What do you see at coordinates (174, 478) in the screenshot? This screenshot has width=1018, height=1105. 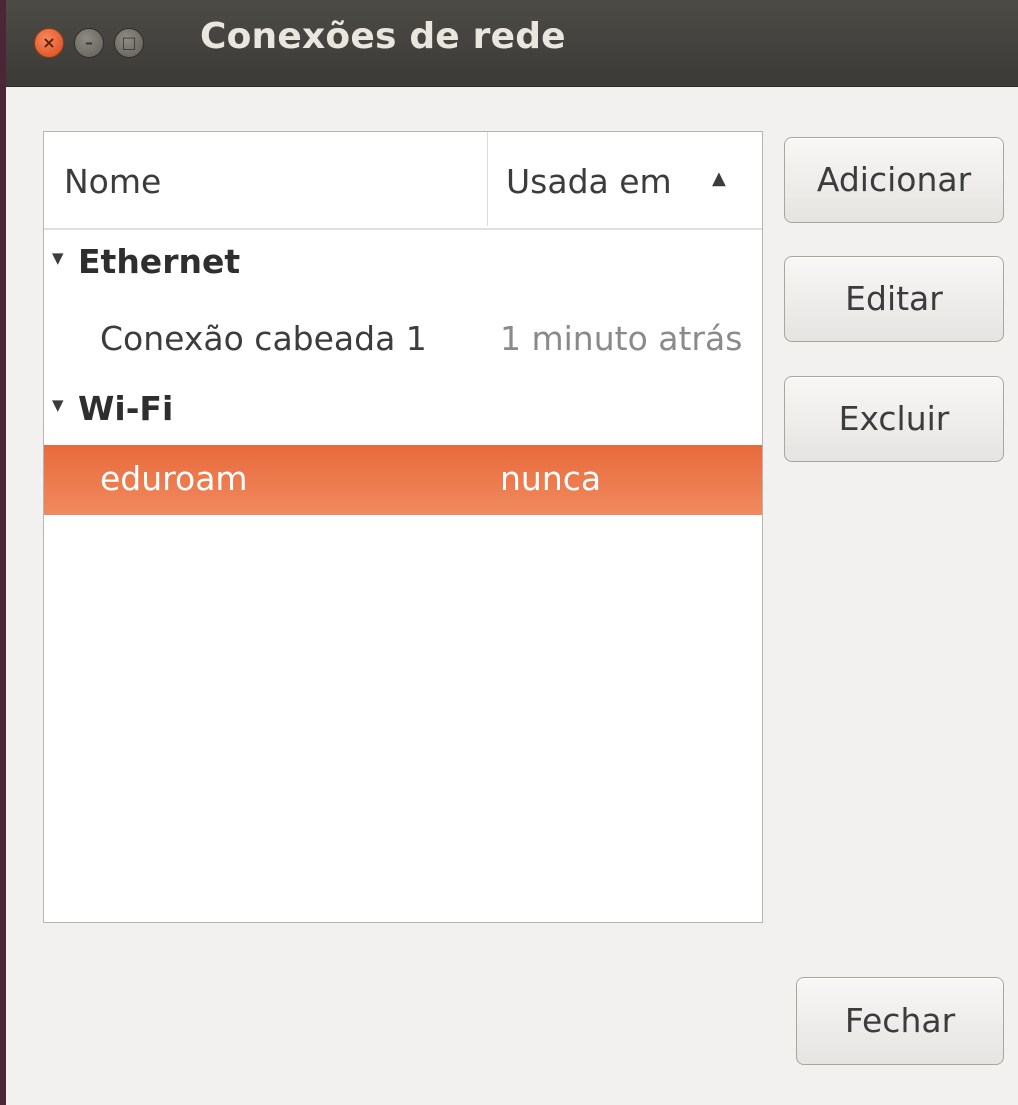 I see `connection-name: eduroam` at bounding box center [174, 478].